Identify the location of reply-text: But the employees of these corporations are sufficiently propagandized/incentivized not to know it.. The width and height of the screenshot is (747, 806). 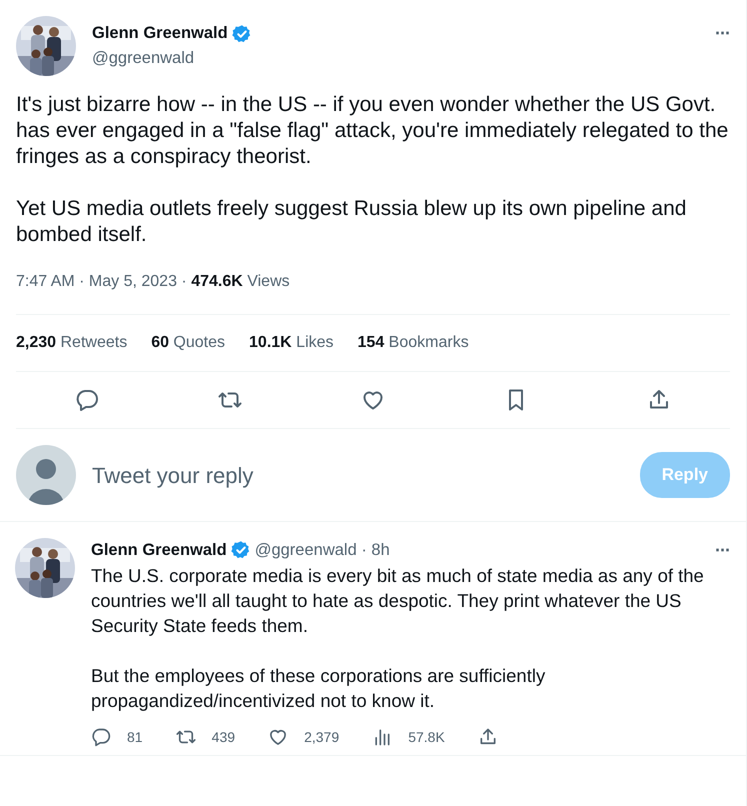
(318, 688).